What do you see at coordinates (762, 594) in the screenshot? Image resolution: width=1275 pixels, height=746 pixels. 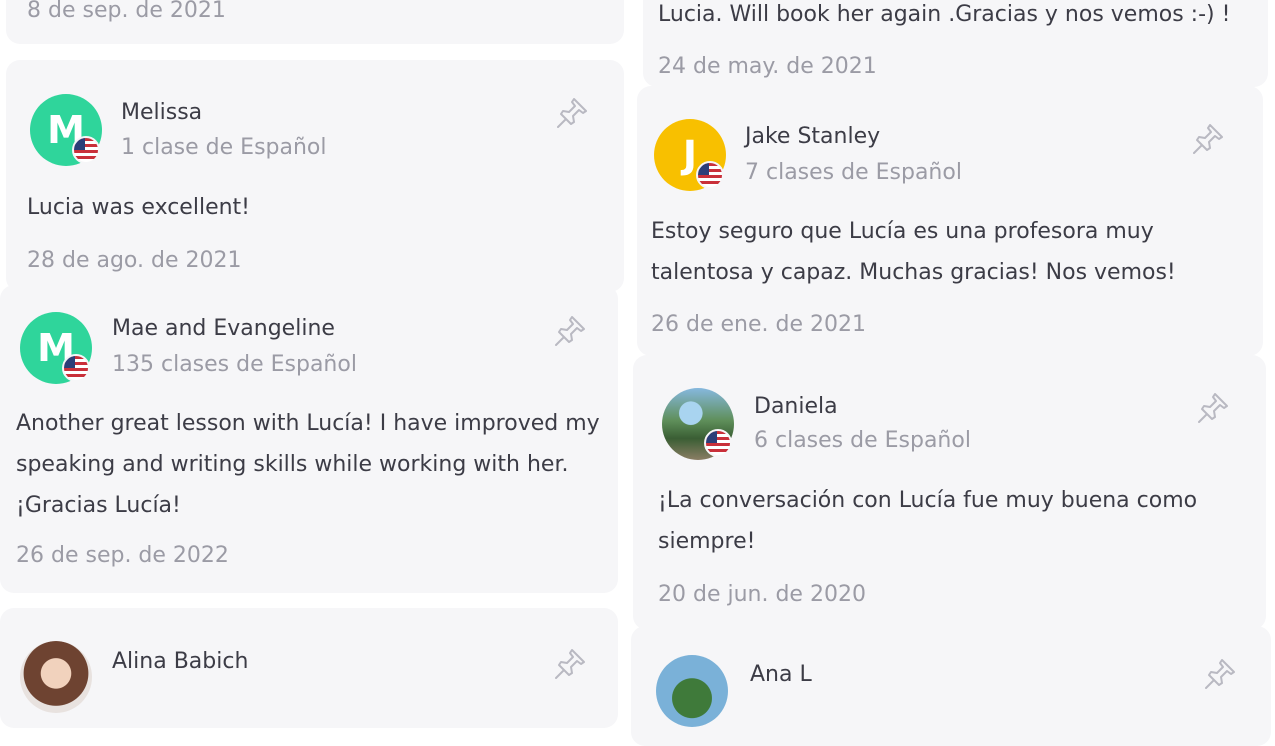 I see `review-date: 20 de jun. de 2020` at bounding box center [762, 594].